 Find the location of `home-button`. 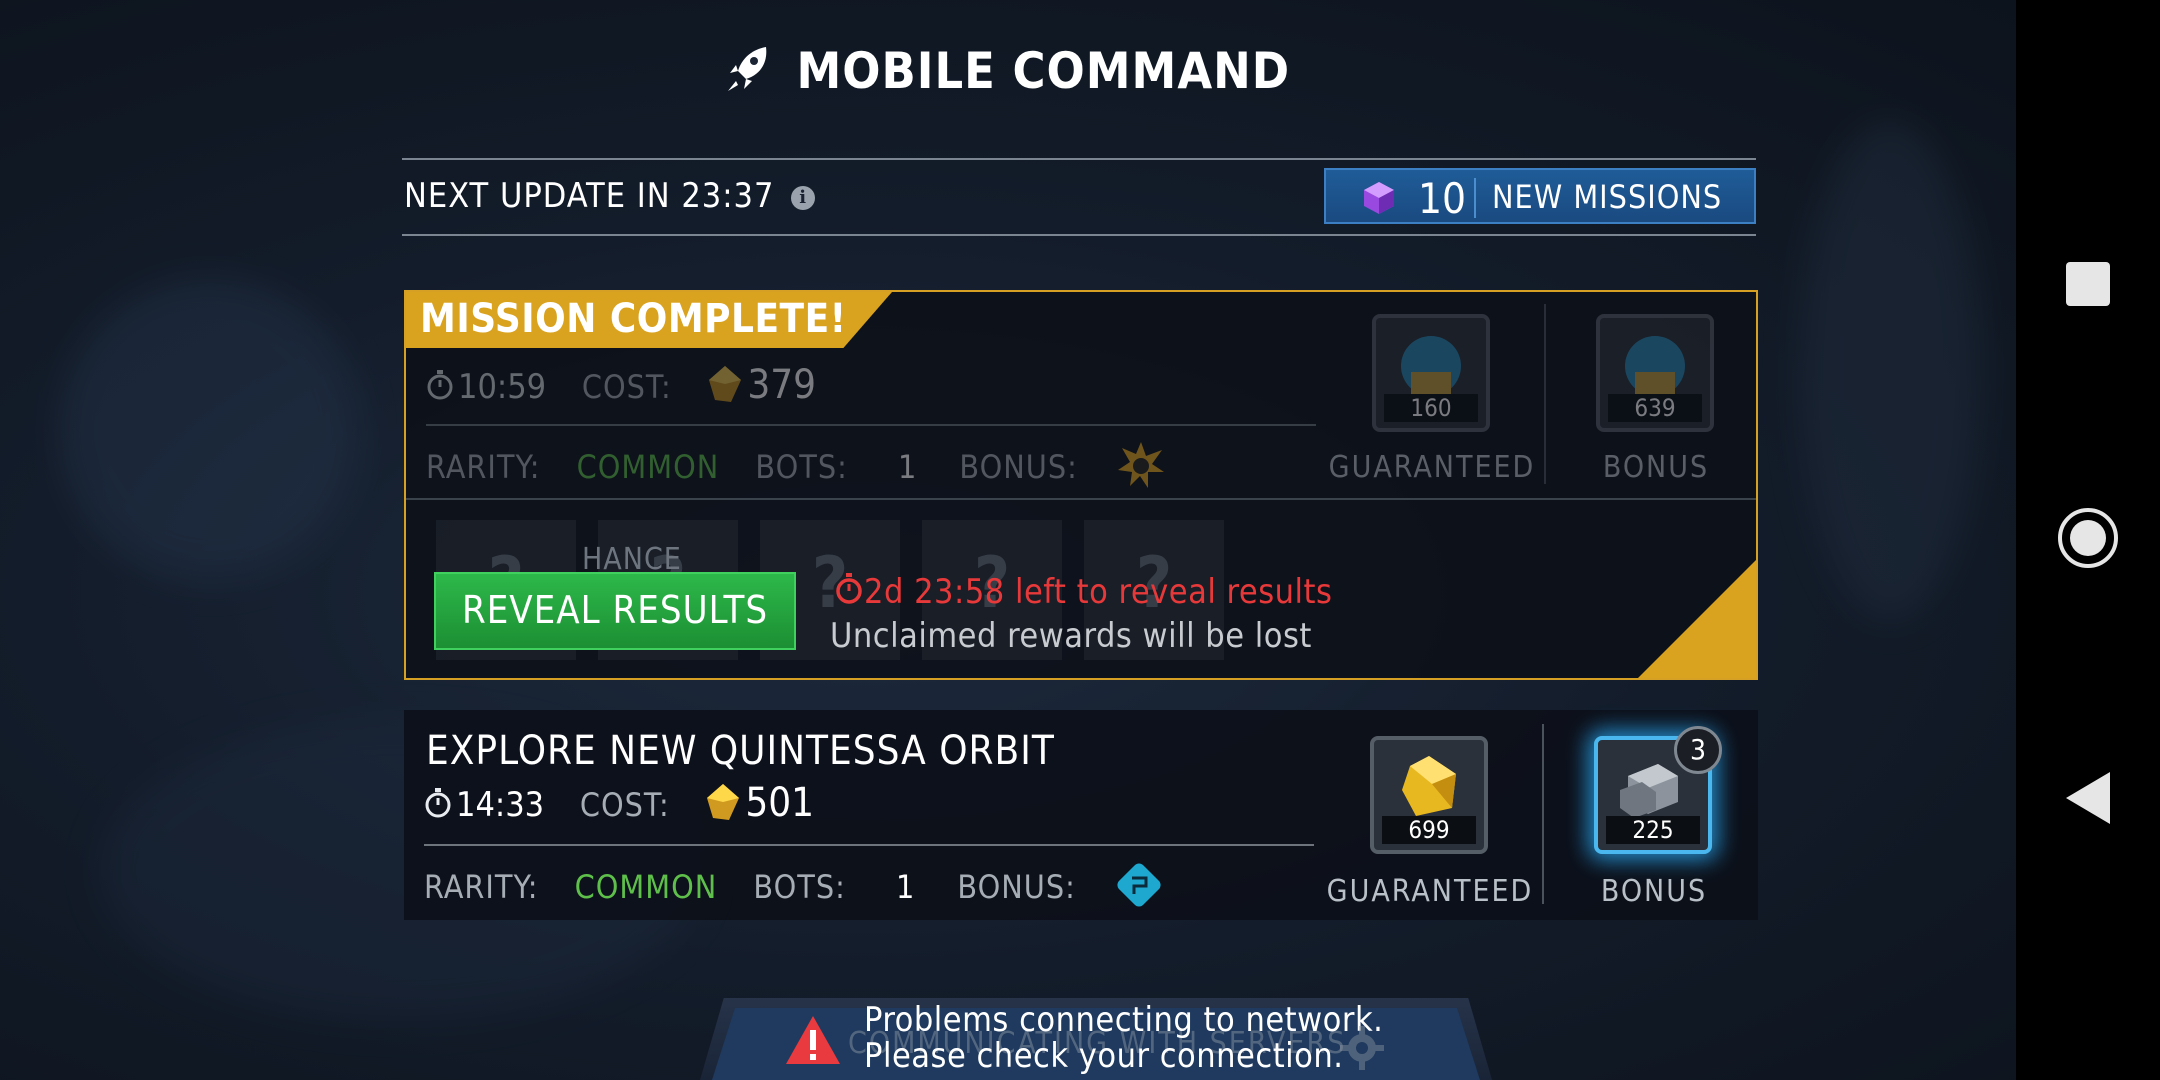

home-button is located at coordinates (2088, 538).